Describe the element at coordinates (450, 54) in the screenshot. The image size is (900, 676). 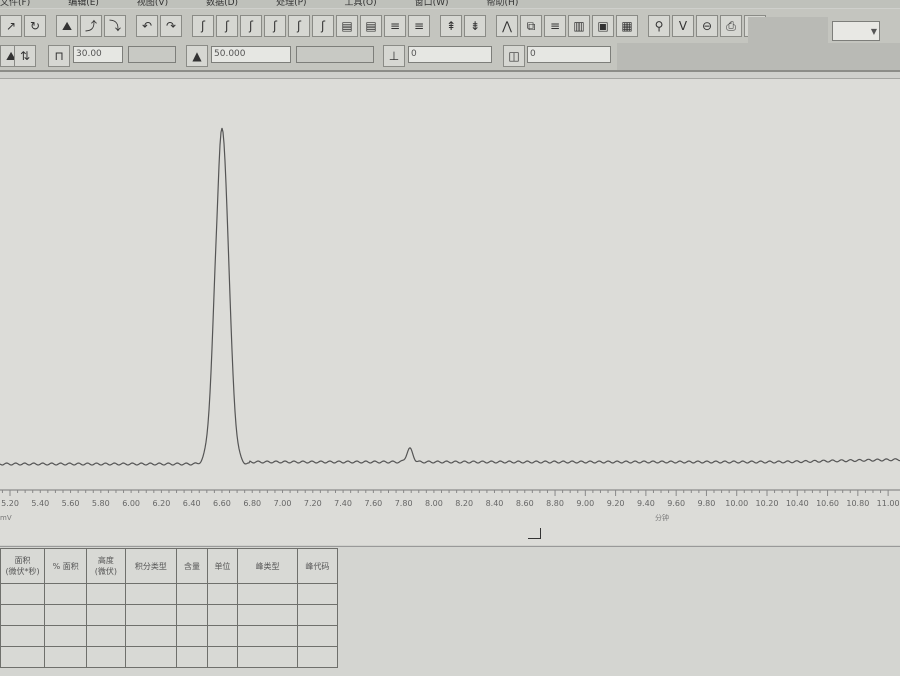
I see `min-height-field: 0` at that location.